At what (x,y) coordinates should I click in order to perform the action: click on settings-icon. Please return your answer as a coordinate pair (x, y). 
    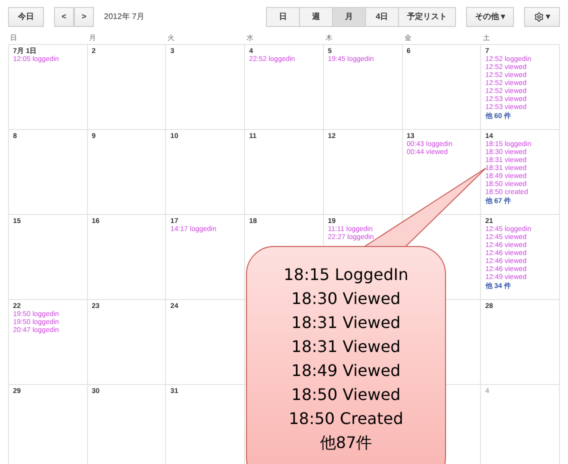
    Looking at the image, I should click on (539, 17).